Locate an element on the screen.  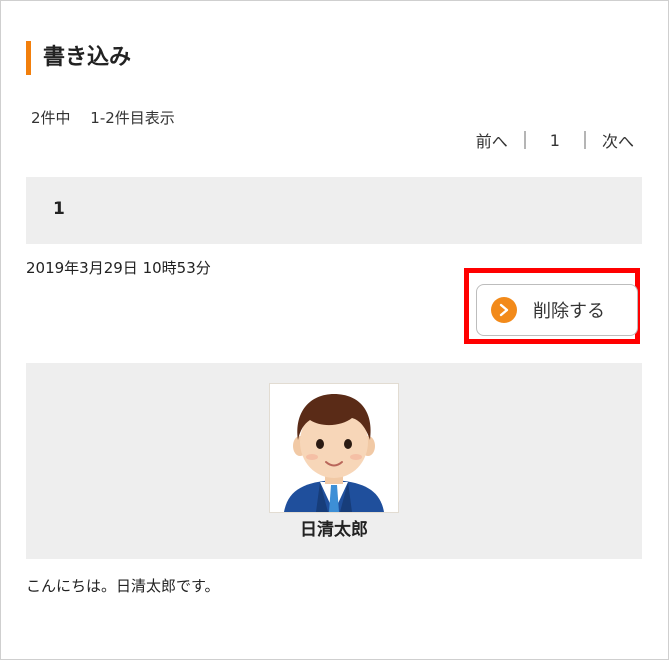
prev-page-link: 前へ is located at coordinates (492, 140).